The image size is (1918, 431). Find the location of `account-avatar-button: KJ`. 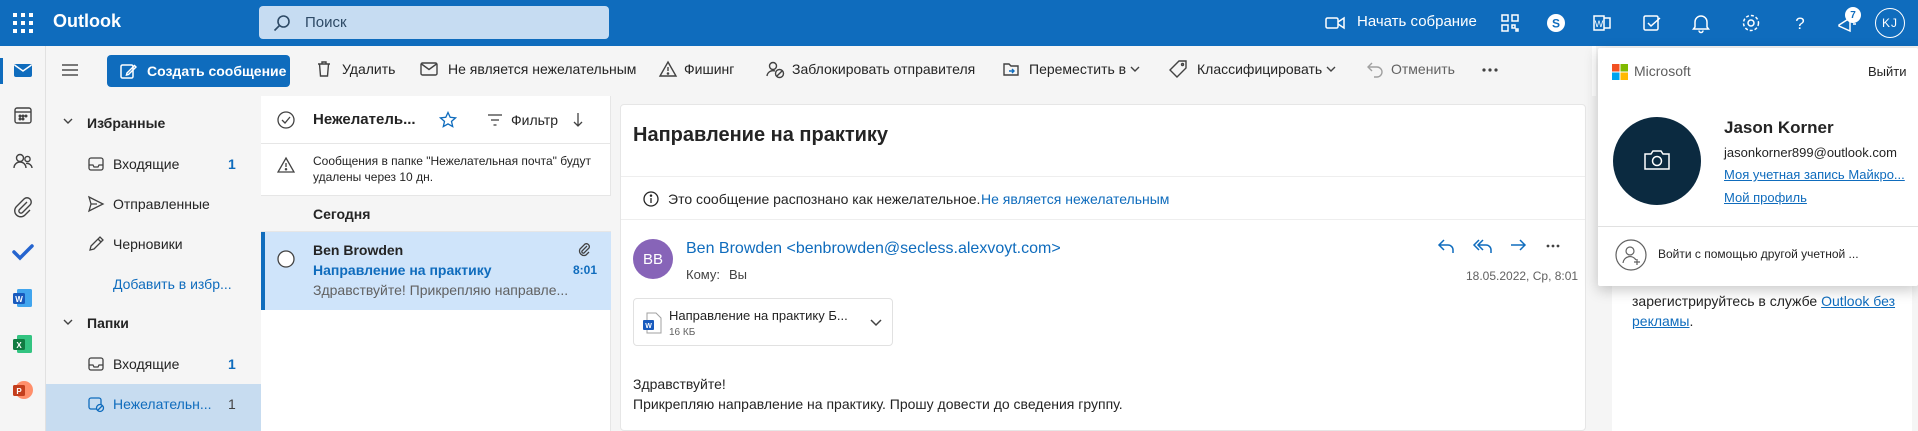

account-avatar-button: KJ is located at coordinates (1890, 23).